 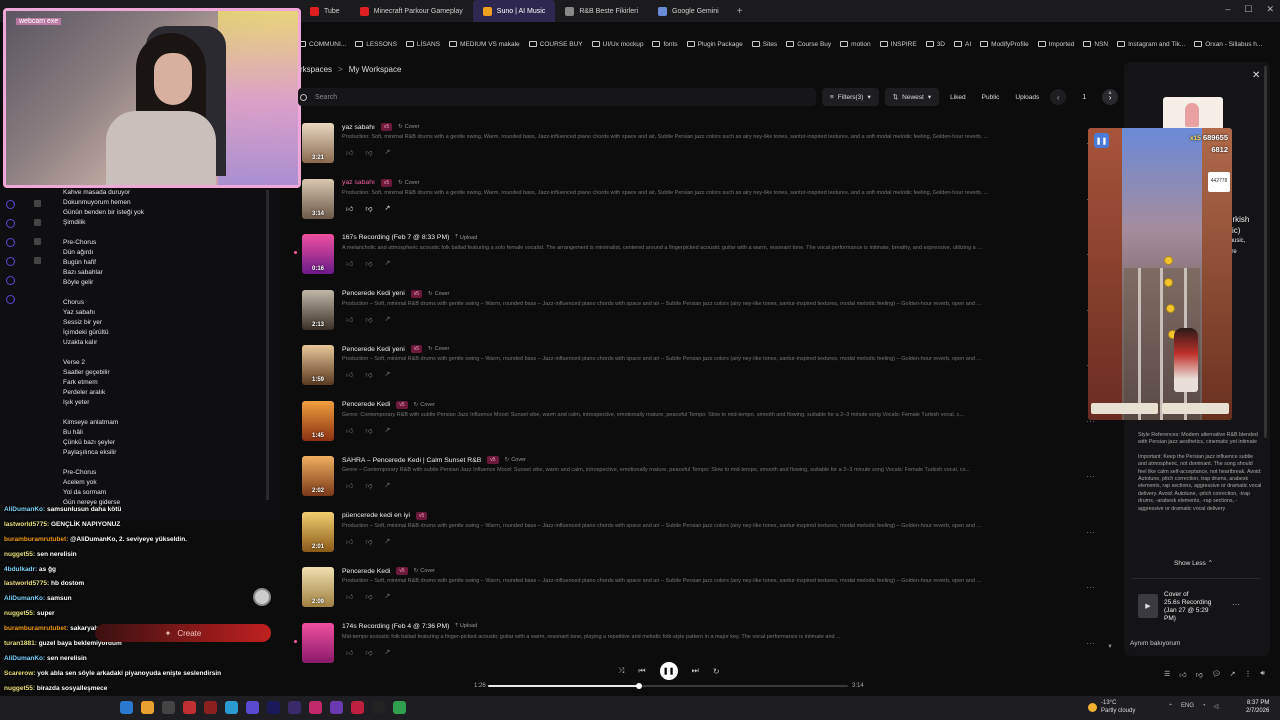 What do you see at coordinates (991, 97) in the screenshot?
I see `public-filter: Public` at bounding box center [991, 97].